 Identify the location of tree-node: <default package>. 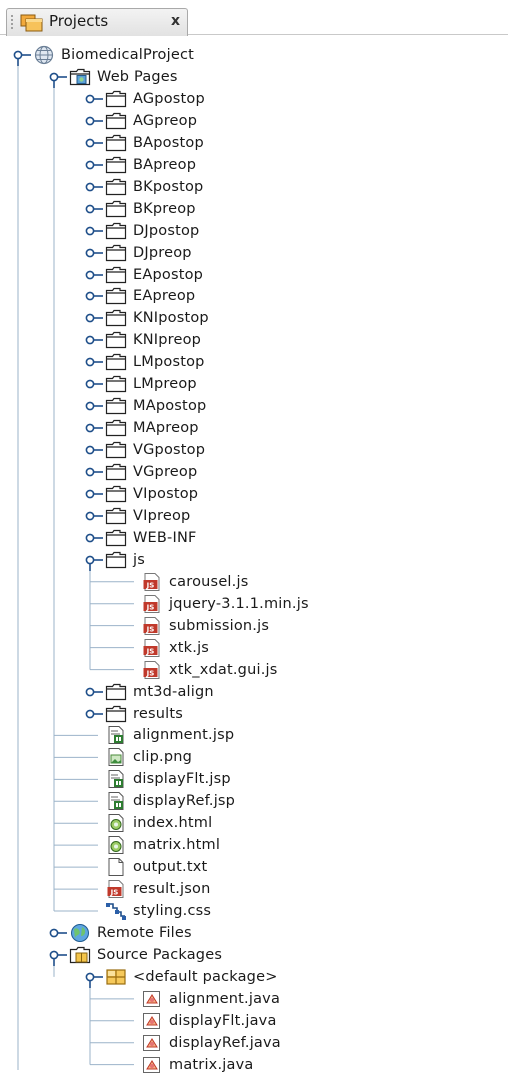
(292, 977).